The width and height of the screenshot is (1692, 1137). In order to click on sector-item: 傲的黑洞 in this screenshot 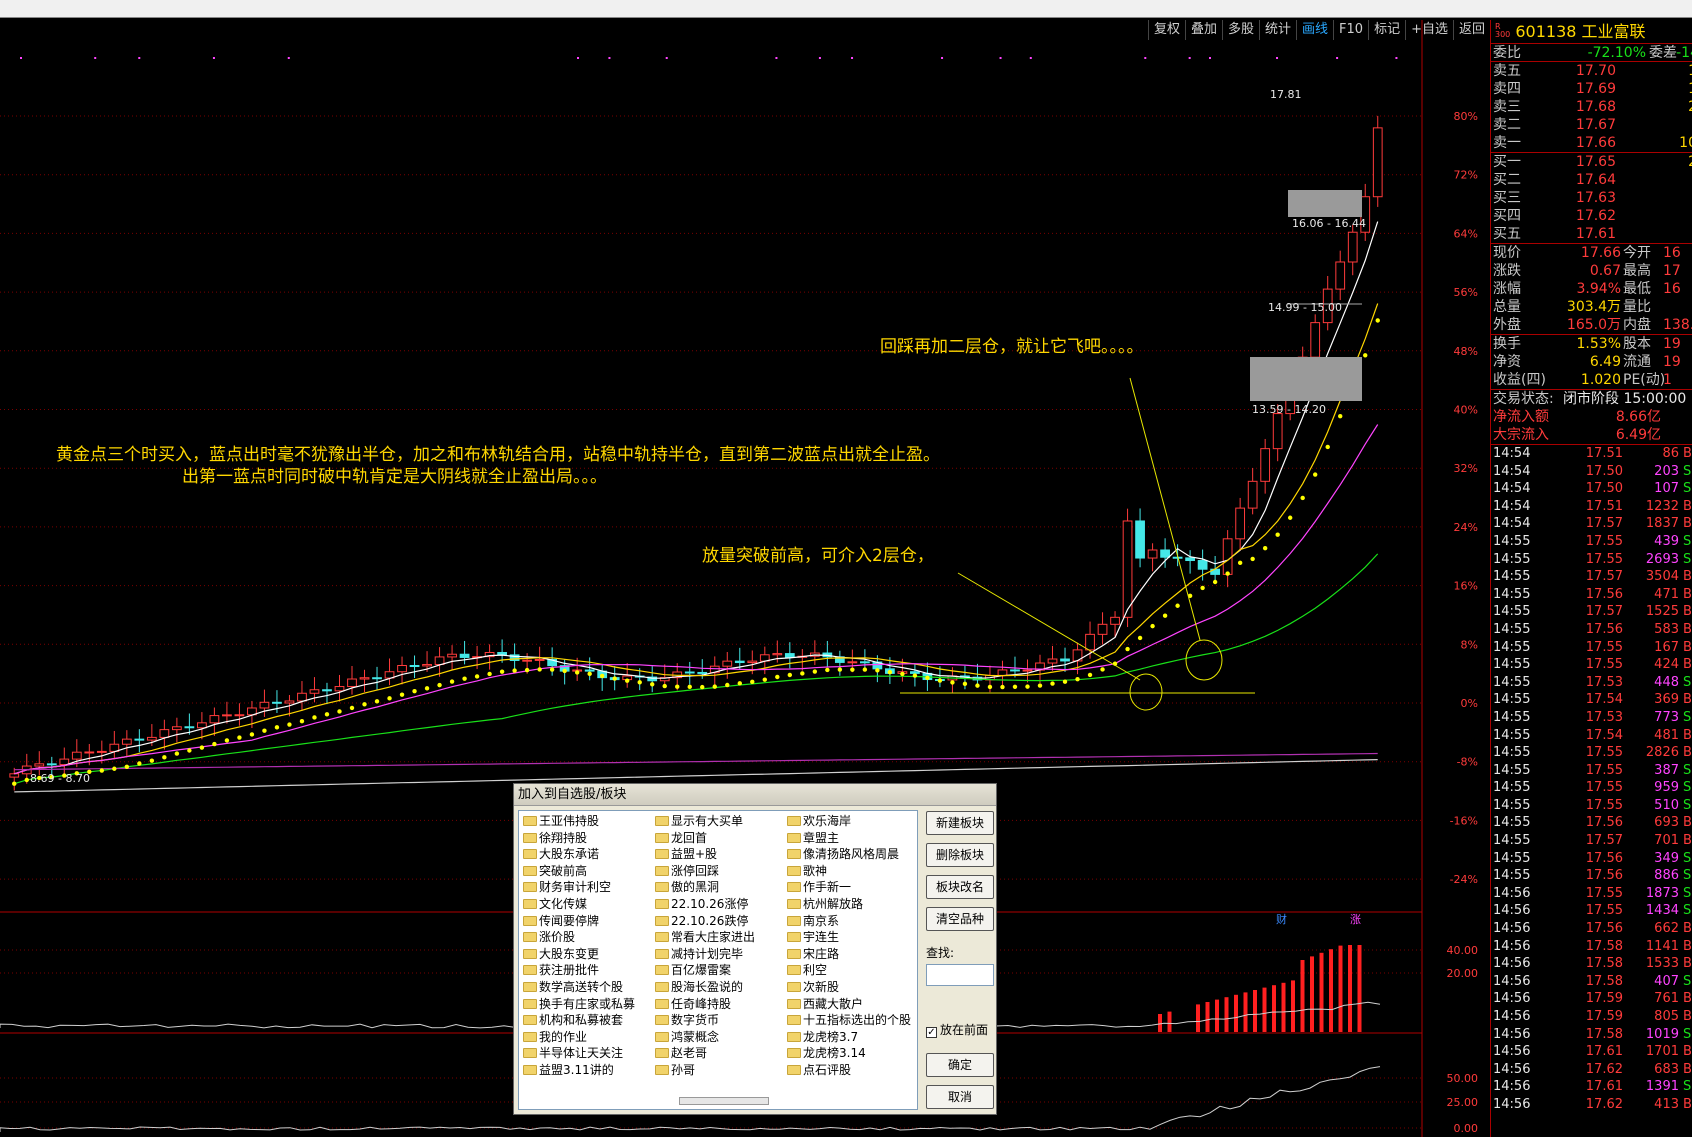, I will do `click(720, 887)`.